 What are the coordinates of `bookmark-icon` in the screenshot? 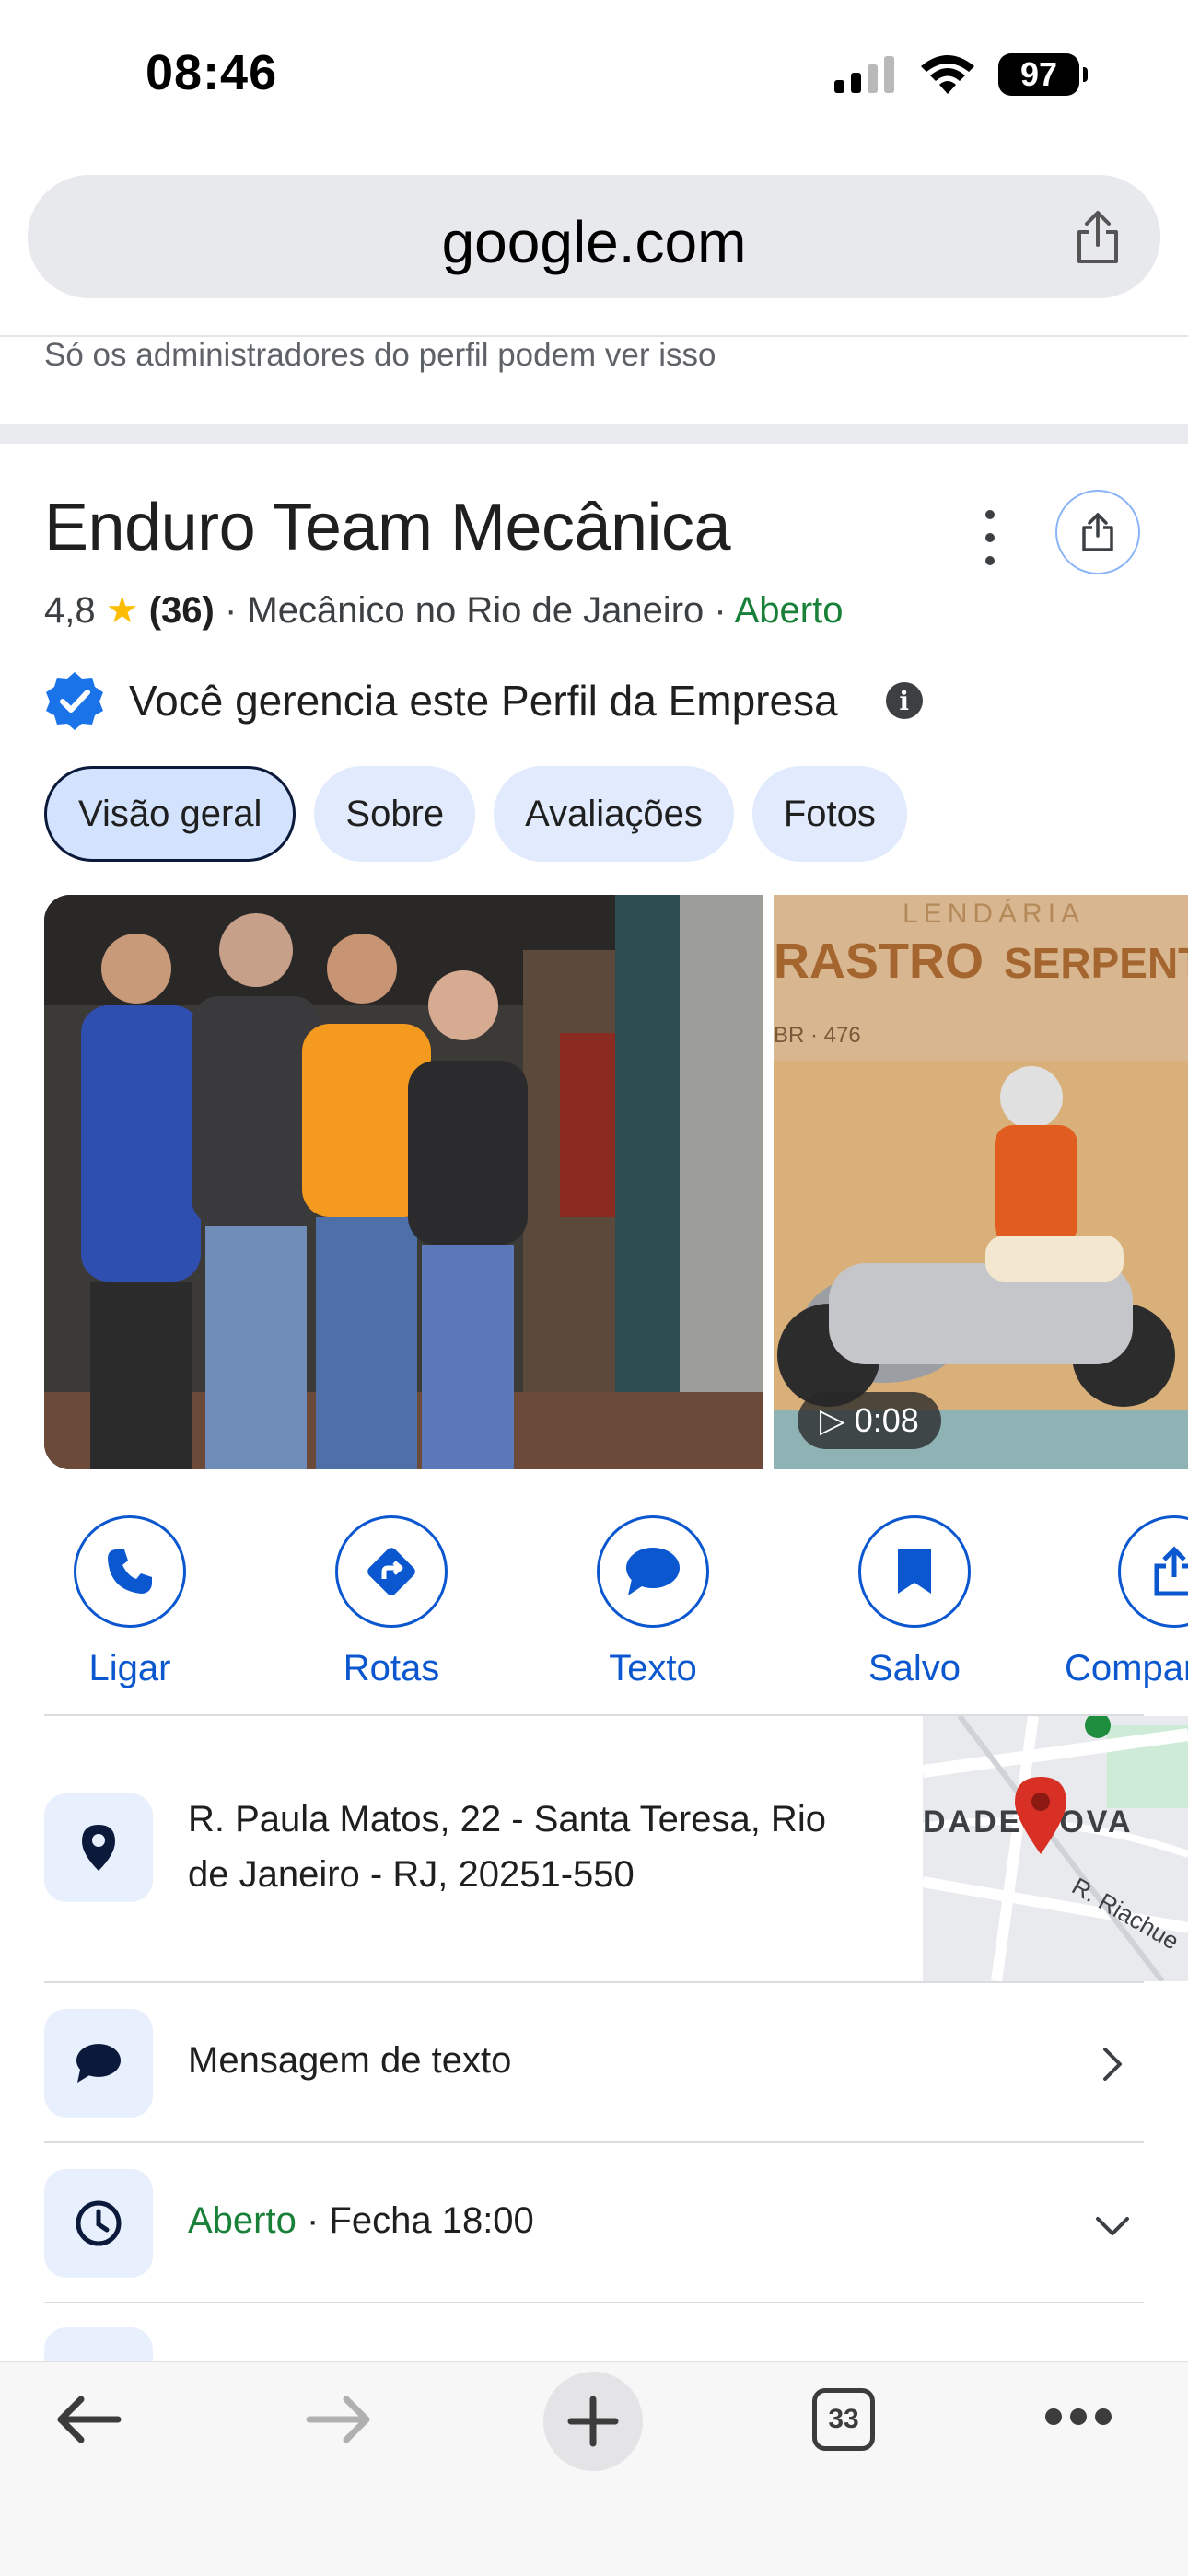 It's located at (914, 1571).